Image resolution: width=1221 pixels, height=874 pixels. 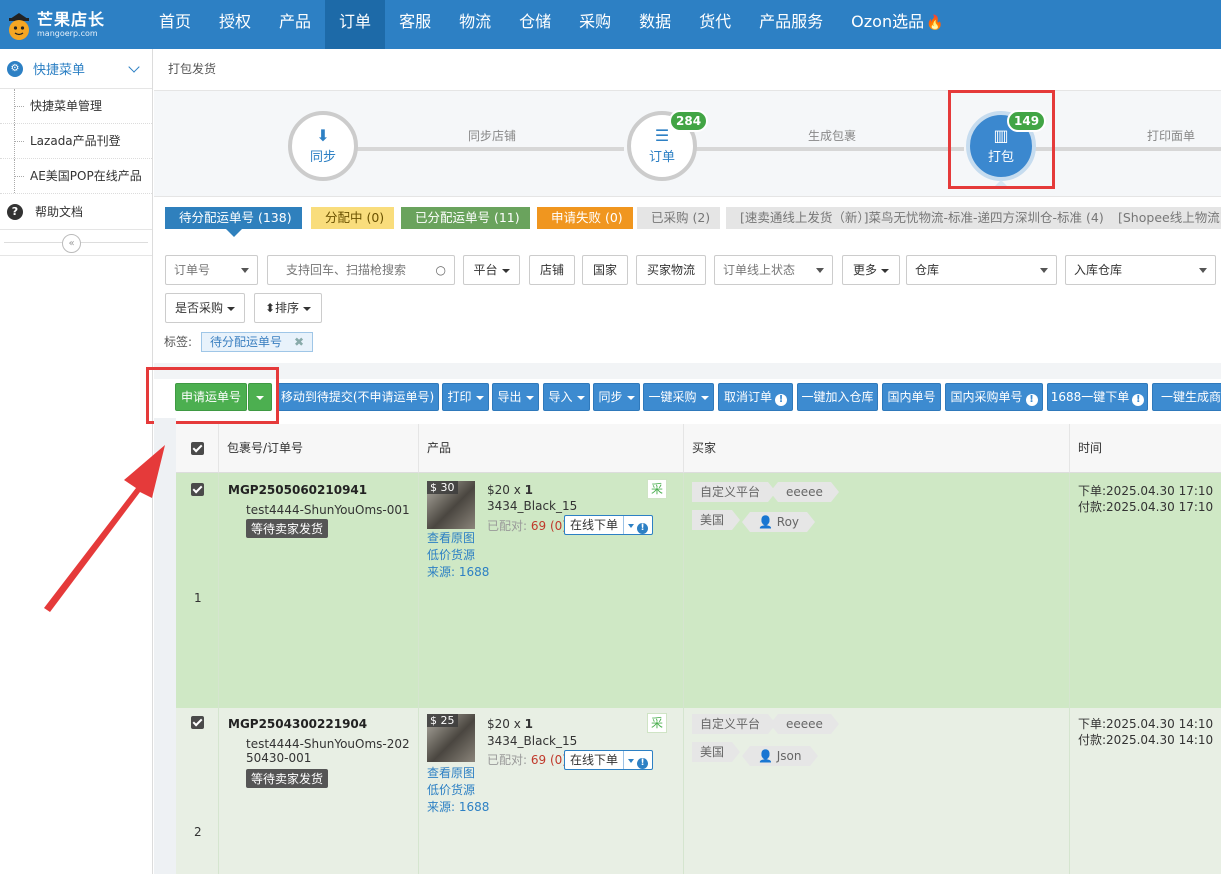 What do you see at coordinates (323, 146) in the screenshot?
I see `step-sync: ⬇ 同步` at bounding box center [323, 146].